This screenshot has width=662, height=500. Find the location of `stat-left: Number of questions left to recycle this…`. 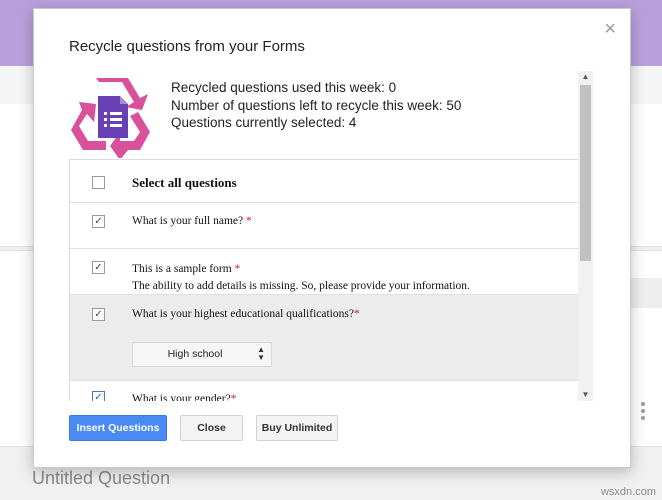

stat-left: Number of questions left to recycle this… is located at coordinates (316, 105).